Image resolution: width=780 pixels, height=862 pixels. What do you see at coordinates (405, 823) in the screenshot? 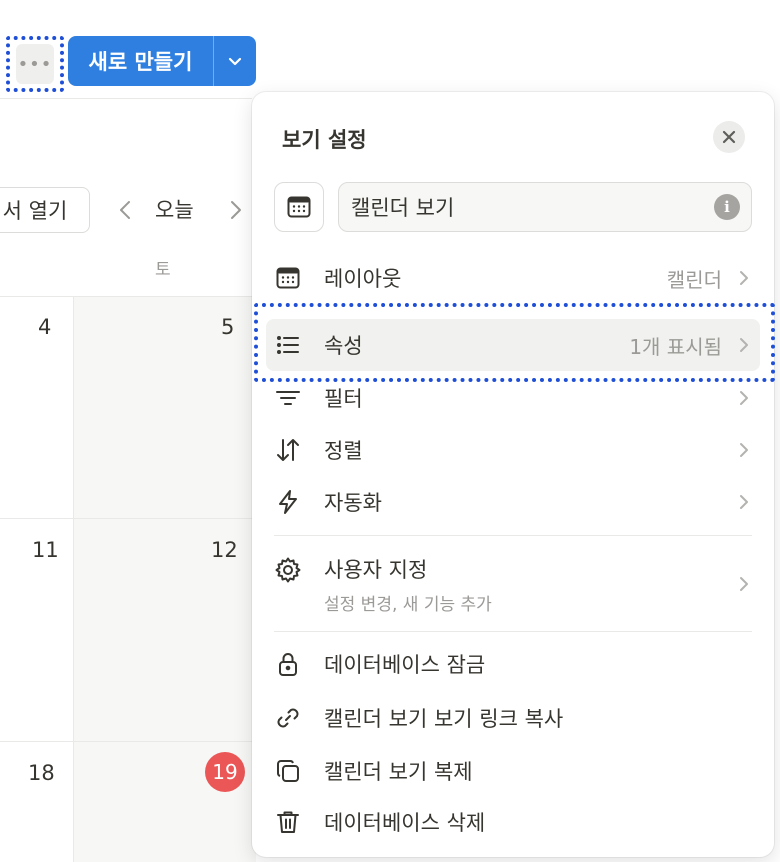
I see `menu-item-label: 데이터베이스 삭제` at bounding box center [405, 823].